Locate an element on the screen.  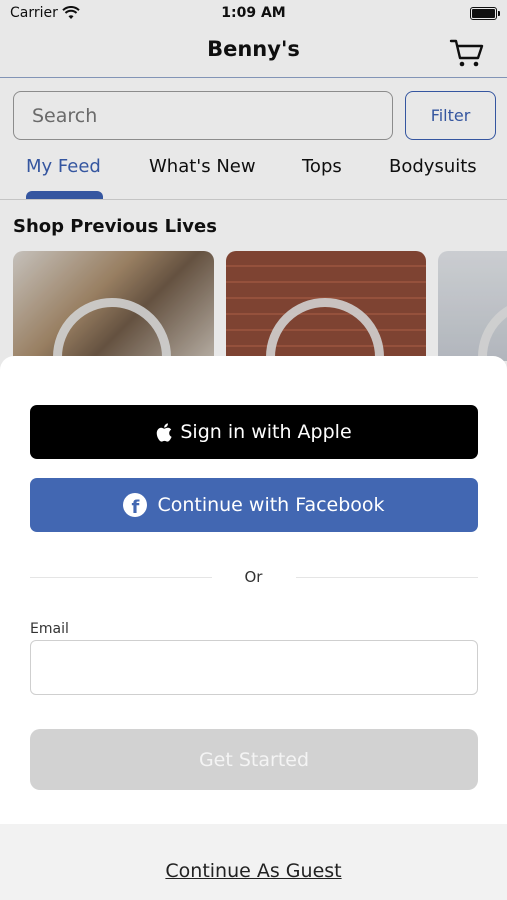
divider is located at coordinates (387, 577).